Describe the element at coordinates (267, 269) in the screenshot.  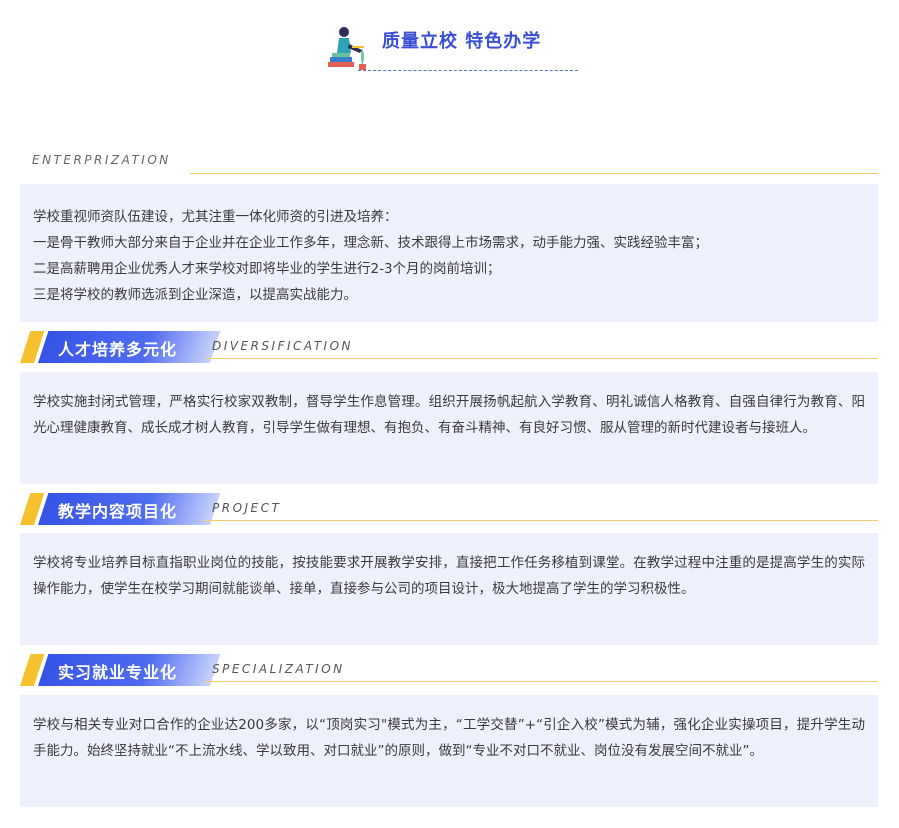
I see `paragraph-line: 二是高薪聘用企业优秀人才来学校对即将毕业的学生进行2-3个月的岗前培训；` at that location.